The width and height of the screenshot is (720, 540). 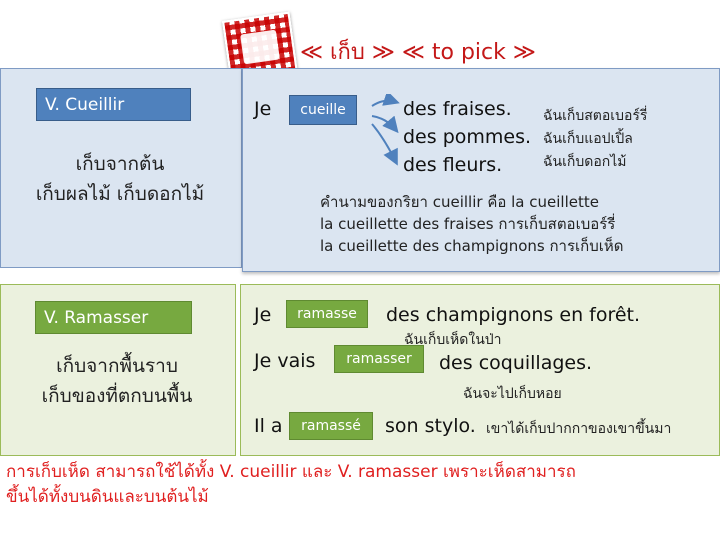 What do you see at coordinates (467, 137) in the screenshot?
I see `cueillir-object-2: des pommes.` at bounding box center [467, 137].